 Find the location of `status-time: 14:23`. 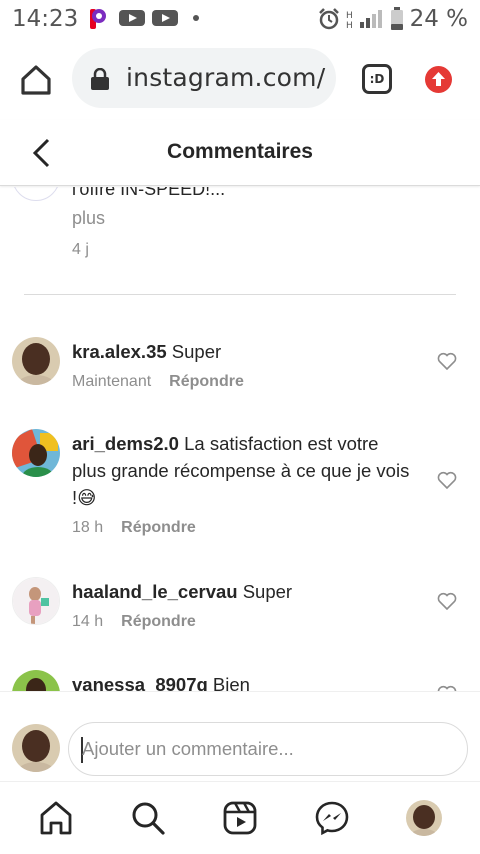

status-time: 14:23 is located at coordinates (45, 19).